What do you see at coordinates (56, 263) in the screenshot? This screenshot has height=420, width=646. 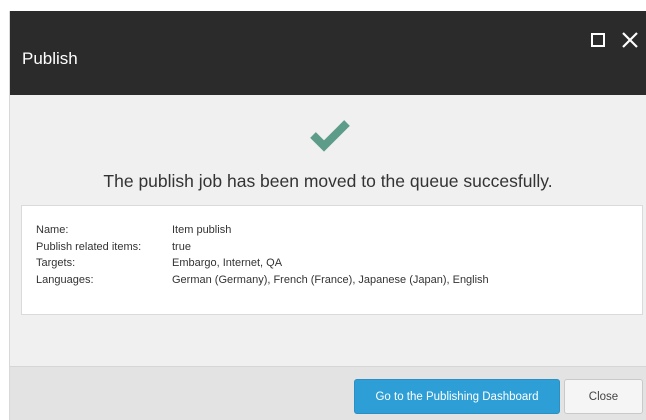 I see `detail-label: Targets:` at bounding box center [56, 263].